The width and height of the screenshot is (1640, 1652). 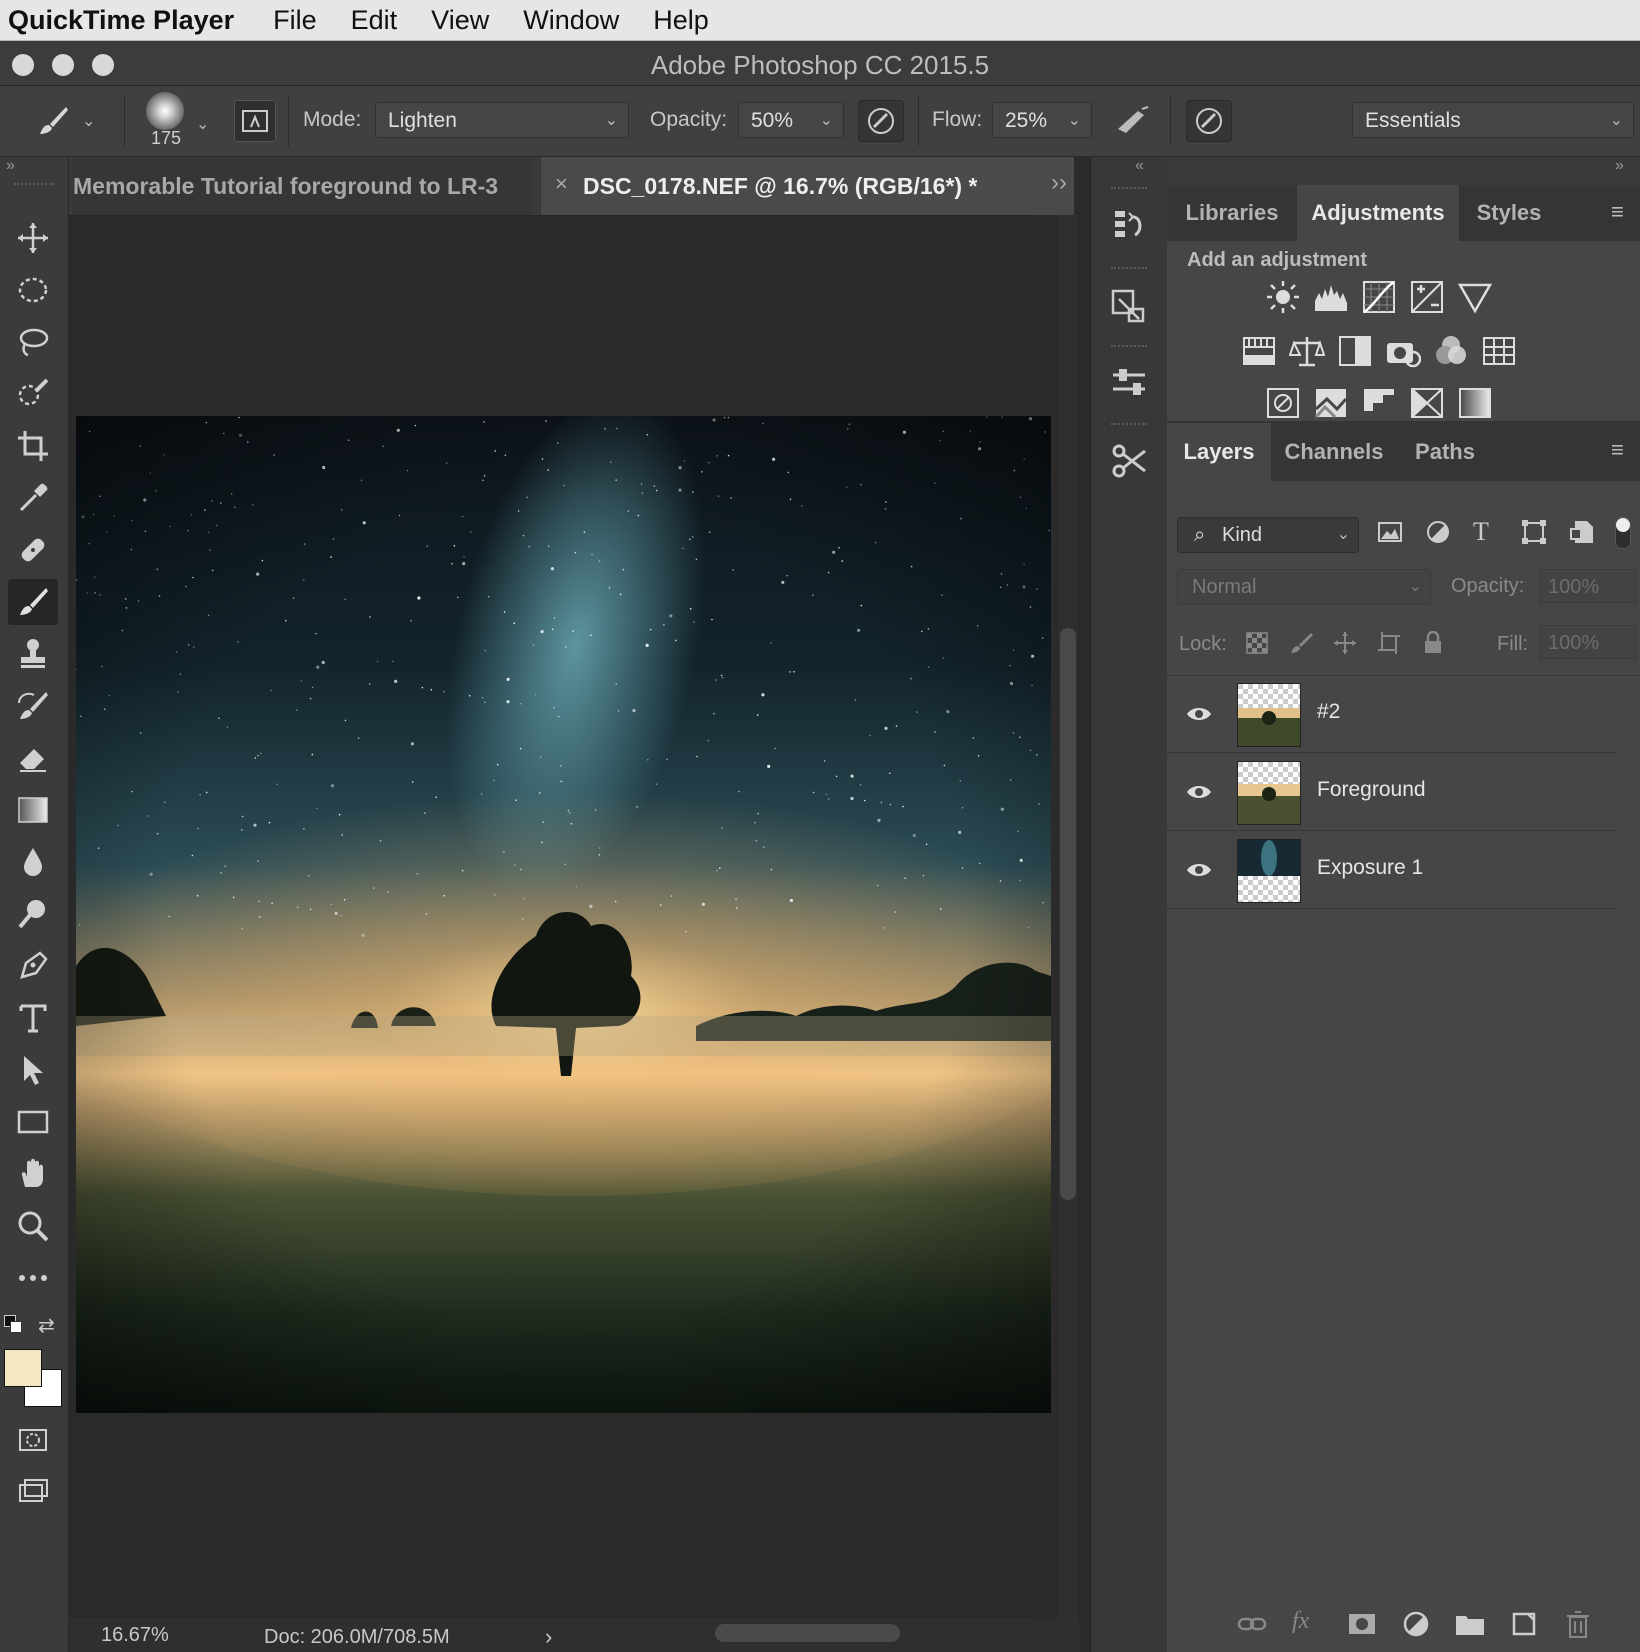 I want to click on close-tab-icon: ×, so click(x=561, y=184).